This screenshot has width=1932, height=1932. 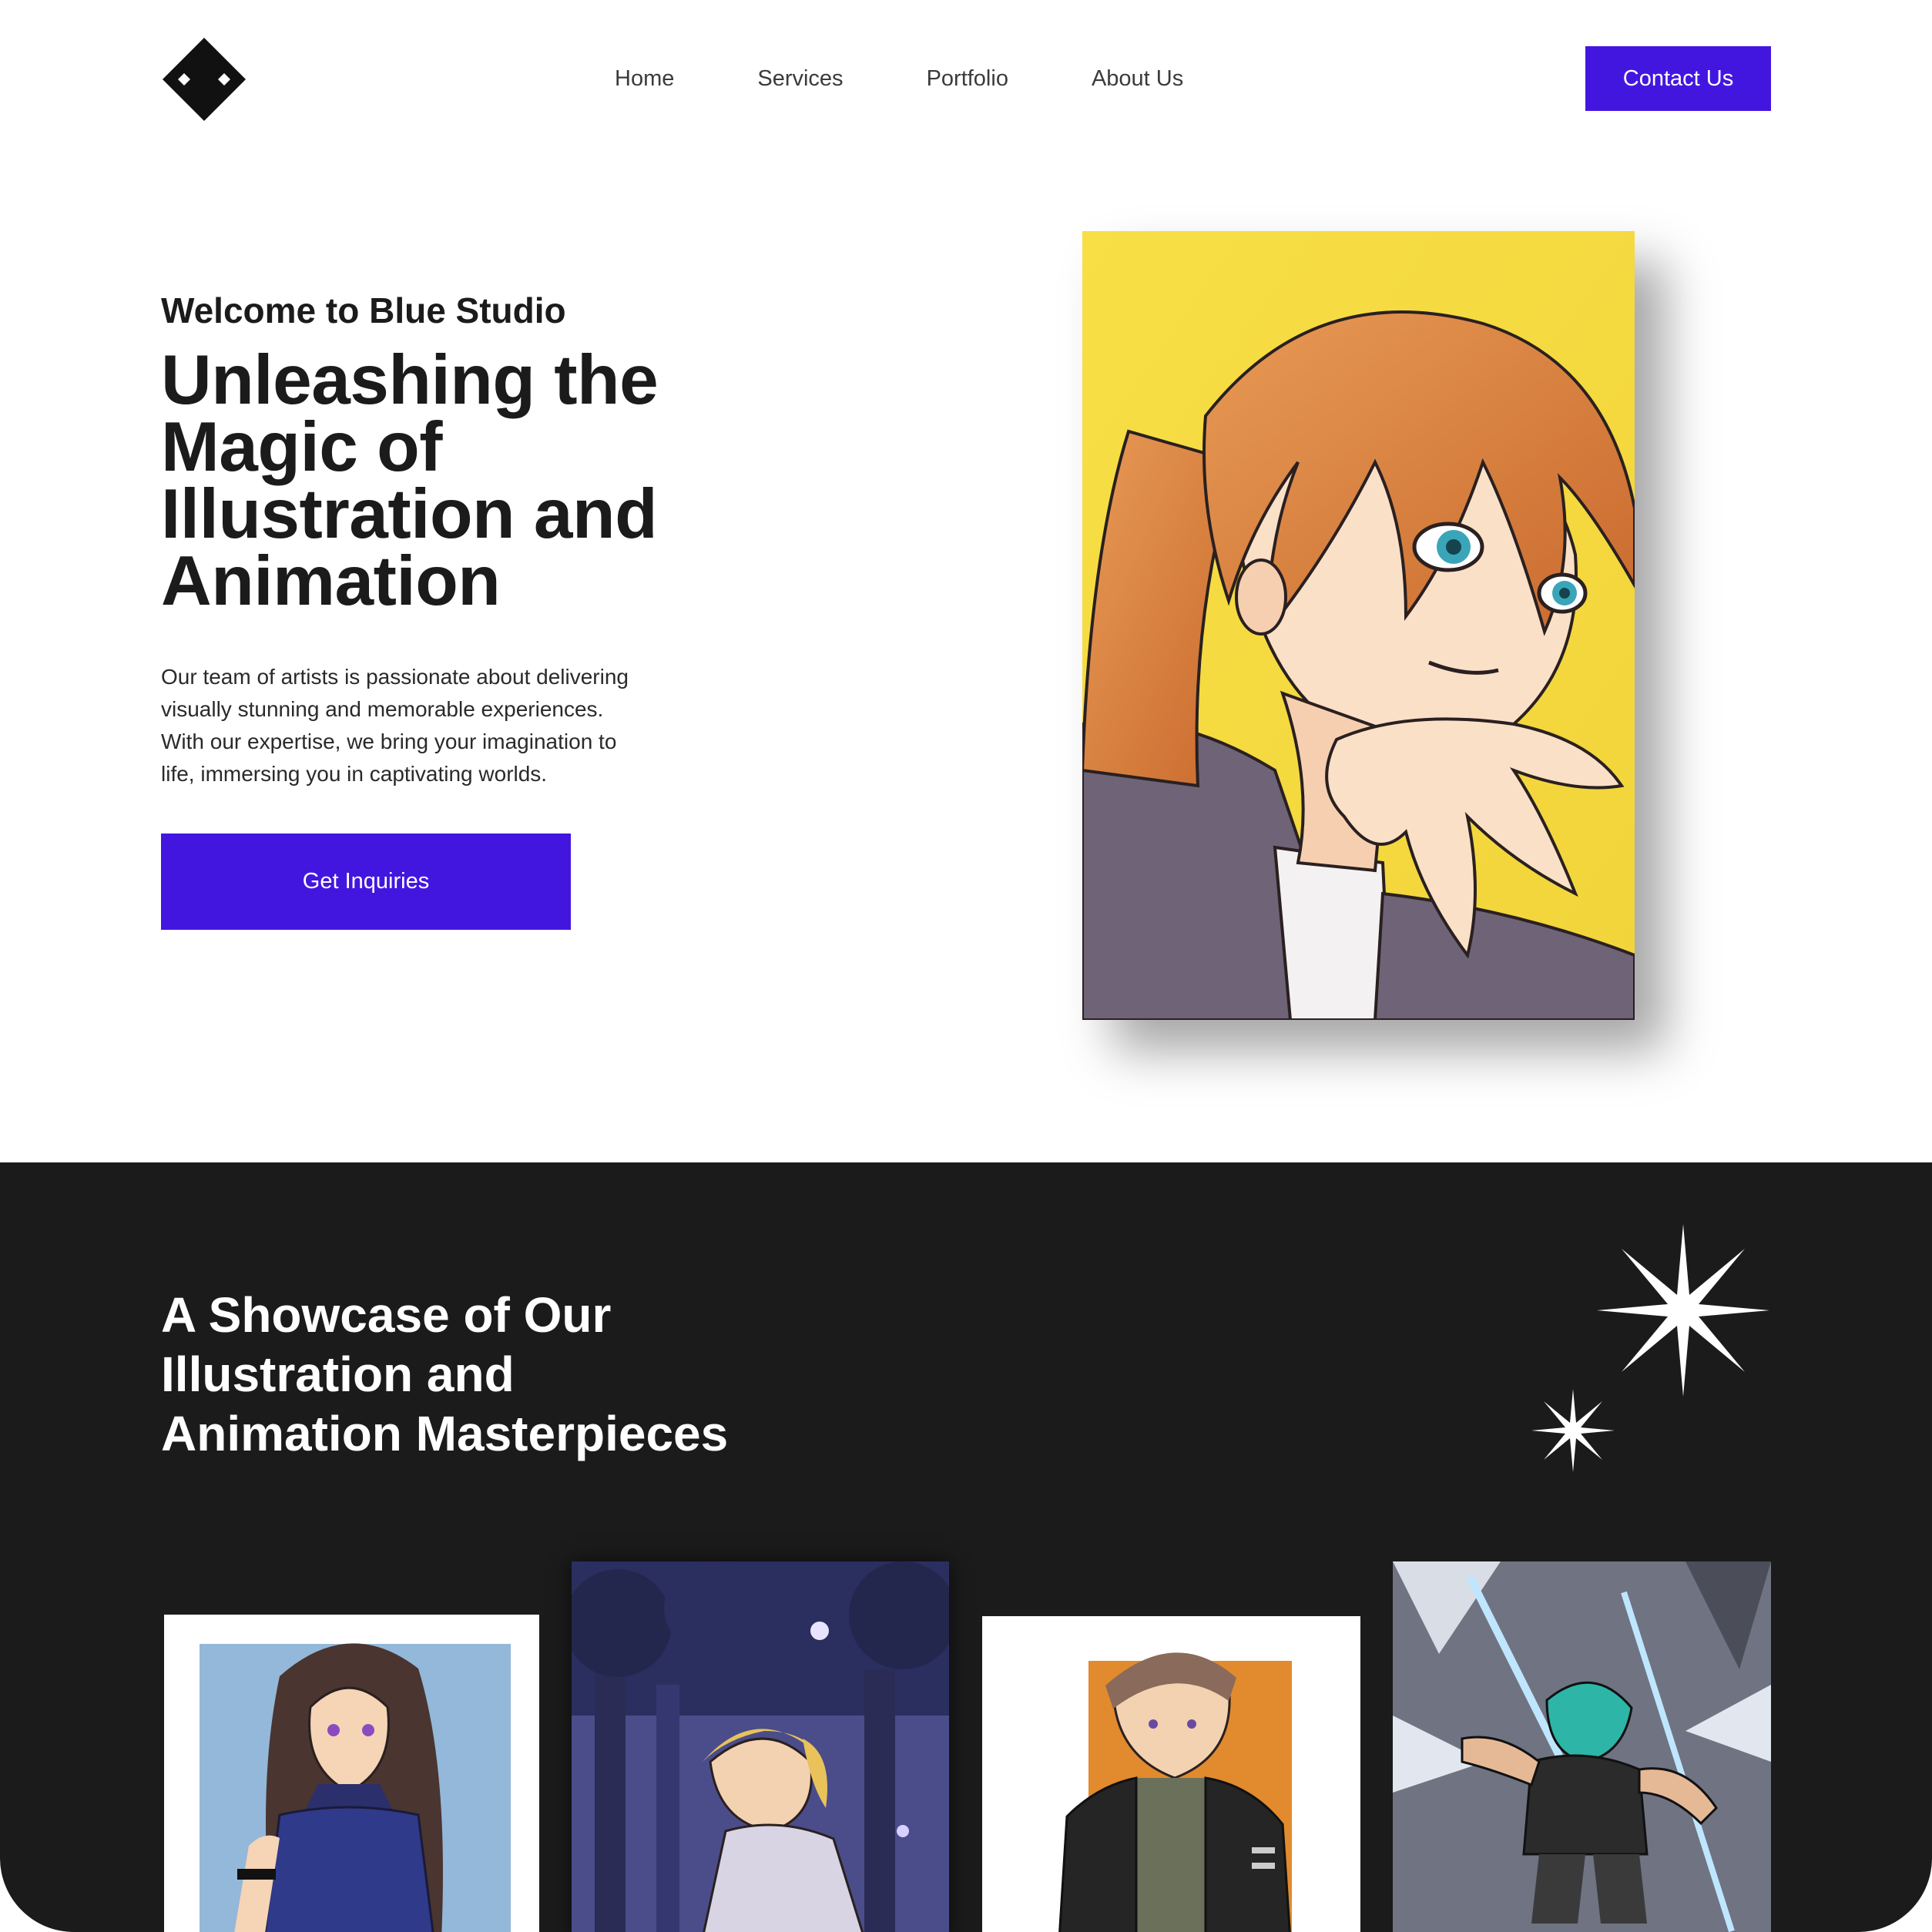 What do you see at coordinates (1678, 78) in the screenshot?
I see `contact-us-button: Contact Us` at bounding box center [1678, 78].